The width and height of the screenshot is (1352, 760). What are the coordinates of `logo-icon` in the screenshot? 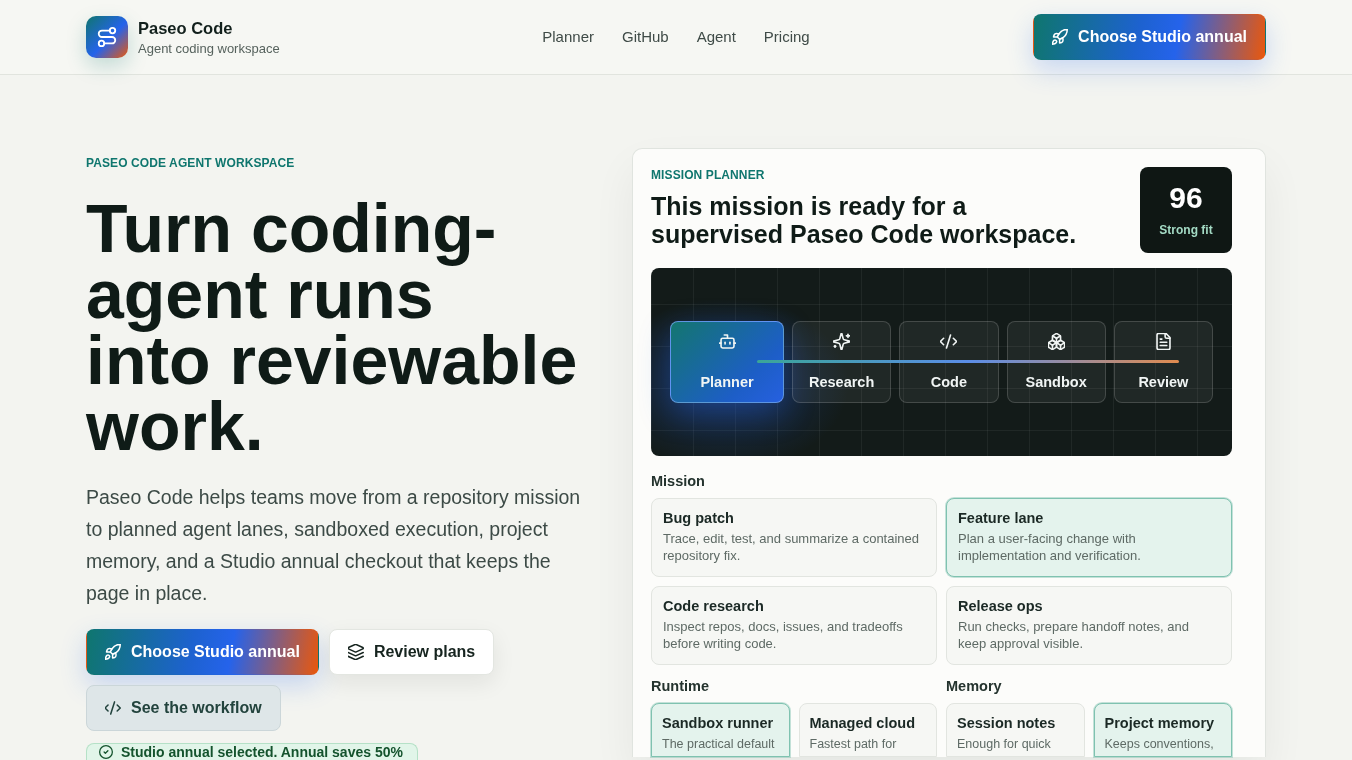 It's located at (107, 37).